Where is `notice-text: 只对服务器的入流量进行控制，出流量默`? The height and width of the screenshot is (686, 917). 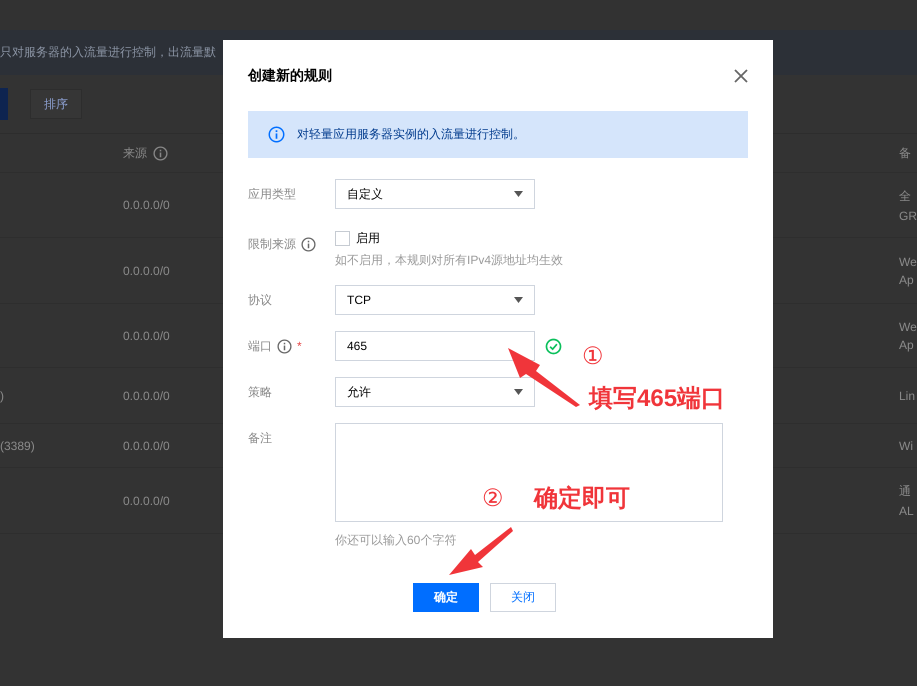
notice-text: 只对服务器的入流量进行控制，出流量默 is located at coordinates (108, 52).